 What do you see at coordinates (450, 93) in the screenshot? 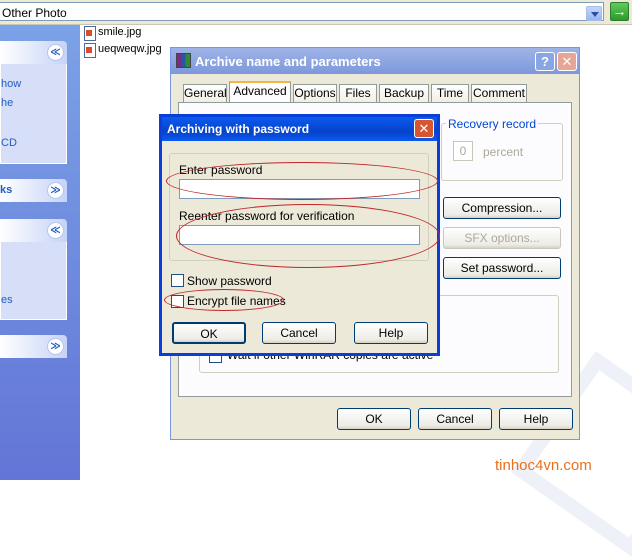
I see `tab-time: Time` at bounding box center [450, 93].